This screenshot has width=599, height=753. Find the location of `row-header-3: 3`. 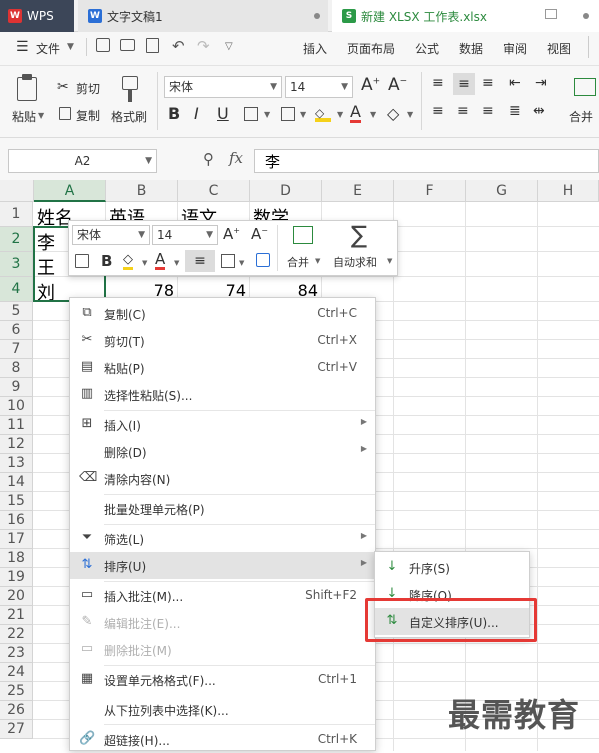

row-header-3: 3 is located at coordinates (16, 264).